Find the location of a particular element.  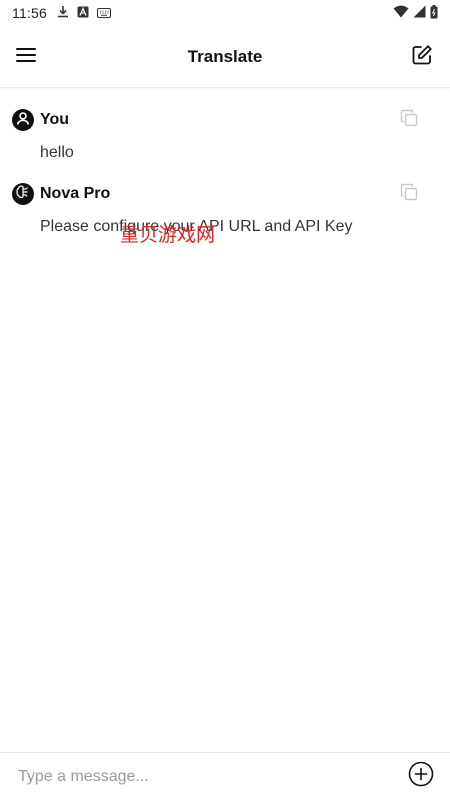

add-circle-icon is located at coordinates (421, 776).